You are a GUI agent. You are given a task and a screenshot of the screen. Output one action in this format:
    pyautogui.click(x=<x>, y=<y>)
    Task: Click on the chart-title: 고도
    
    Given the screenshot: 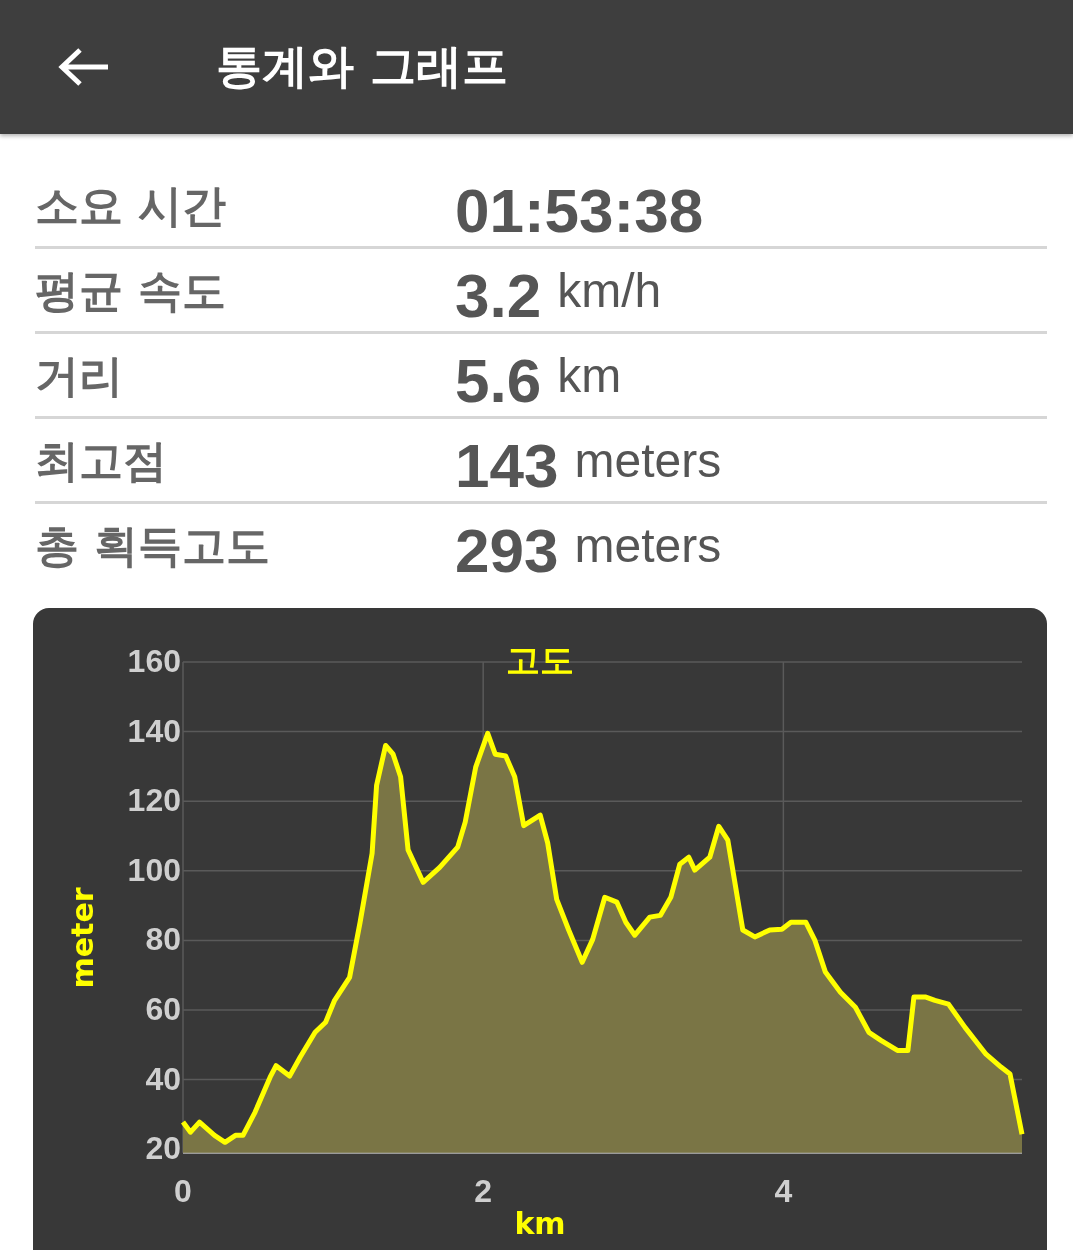 What is the action you would take?
    pyautogui.click(x=540, y=660)
    